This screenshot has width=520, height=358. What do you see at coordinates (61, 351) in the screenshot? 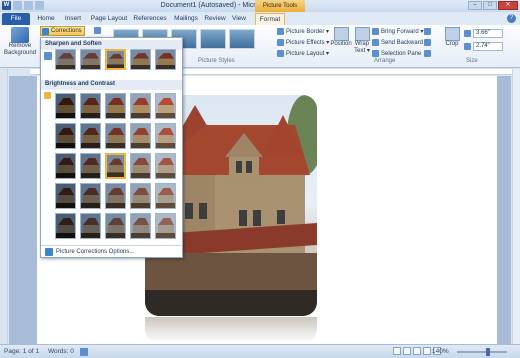
I see `word-count: Words: 0` at bounding box center [61, 351].